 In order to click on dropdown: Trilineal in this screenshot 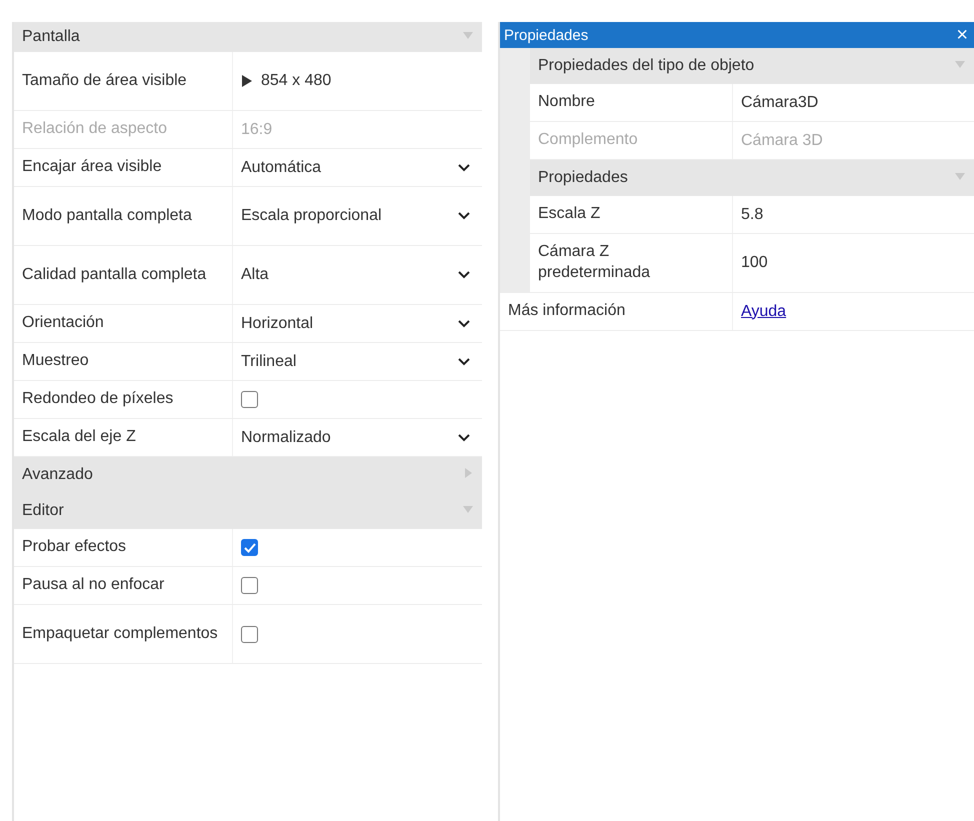, I will do `click(355, 361)`.